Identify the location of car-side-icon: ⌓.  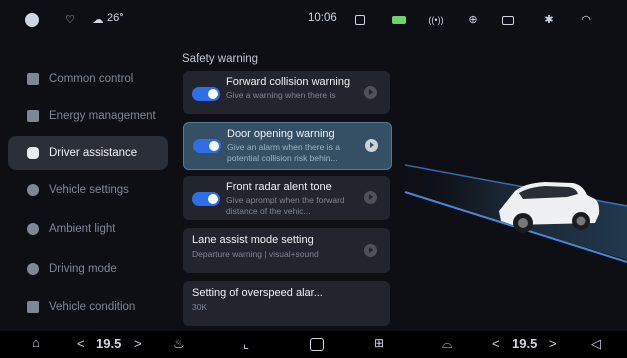
(447, 344).